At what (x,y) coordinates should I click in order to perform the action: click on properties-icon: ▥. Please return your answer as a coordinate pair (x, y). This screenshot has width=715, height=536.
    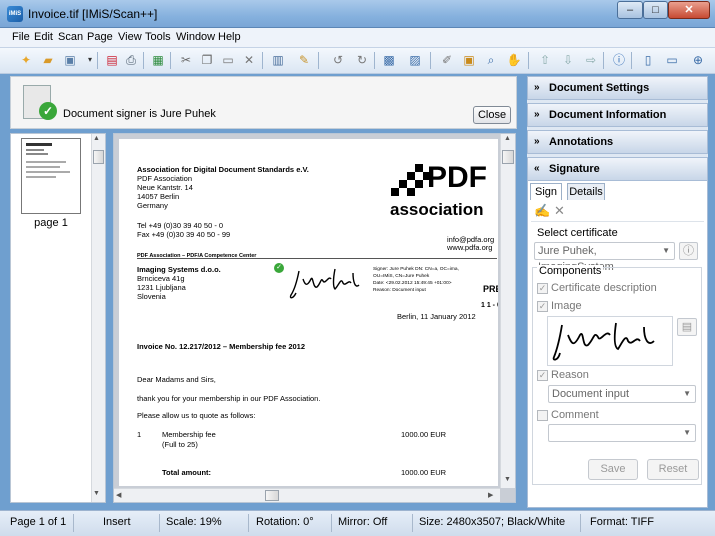
    Looking at the image, I should click on (278, 60).